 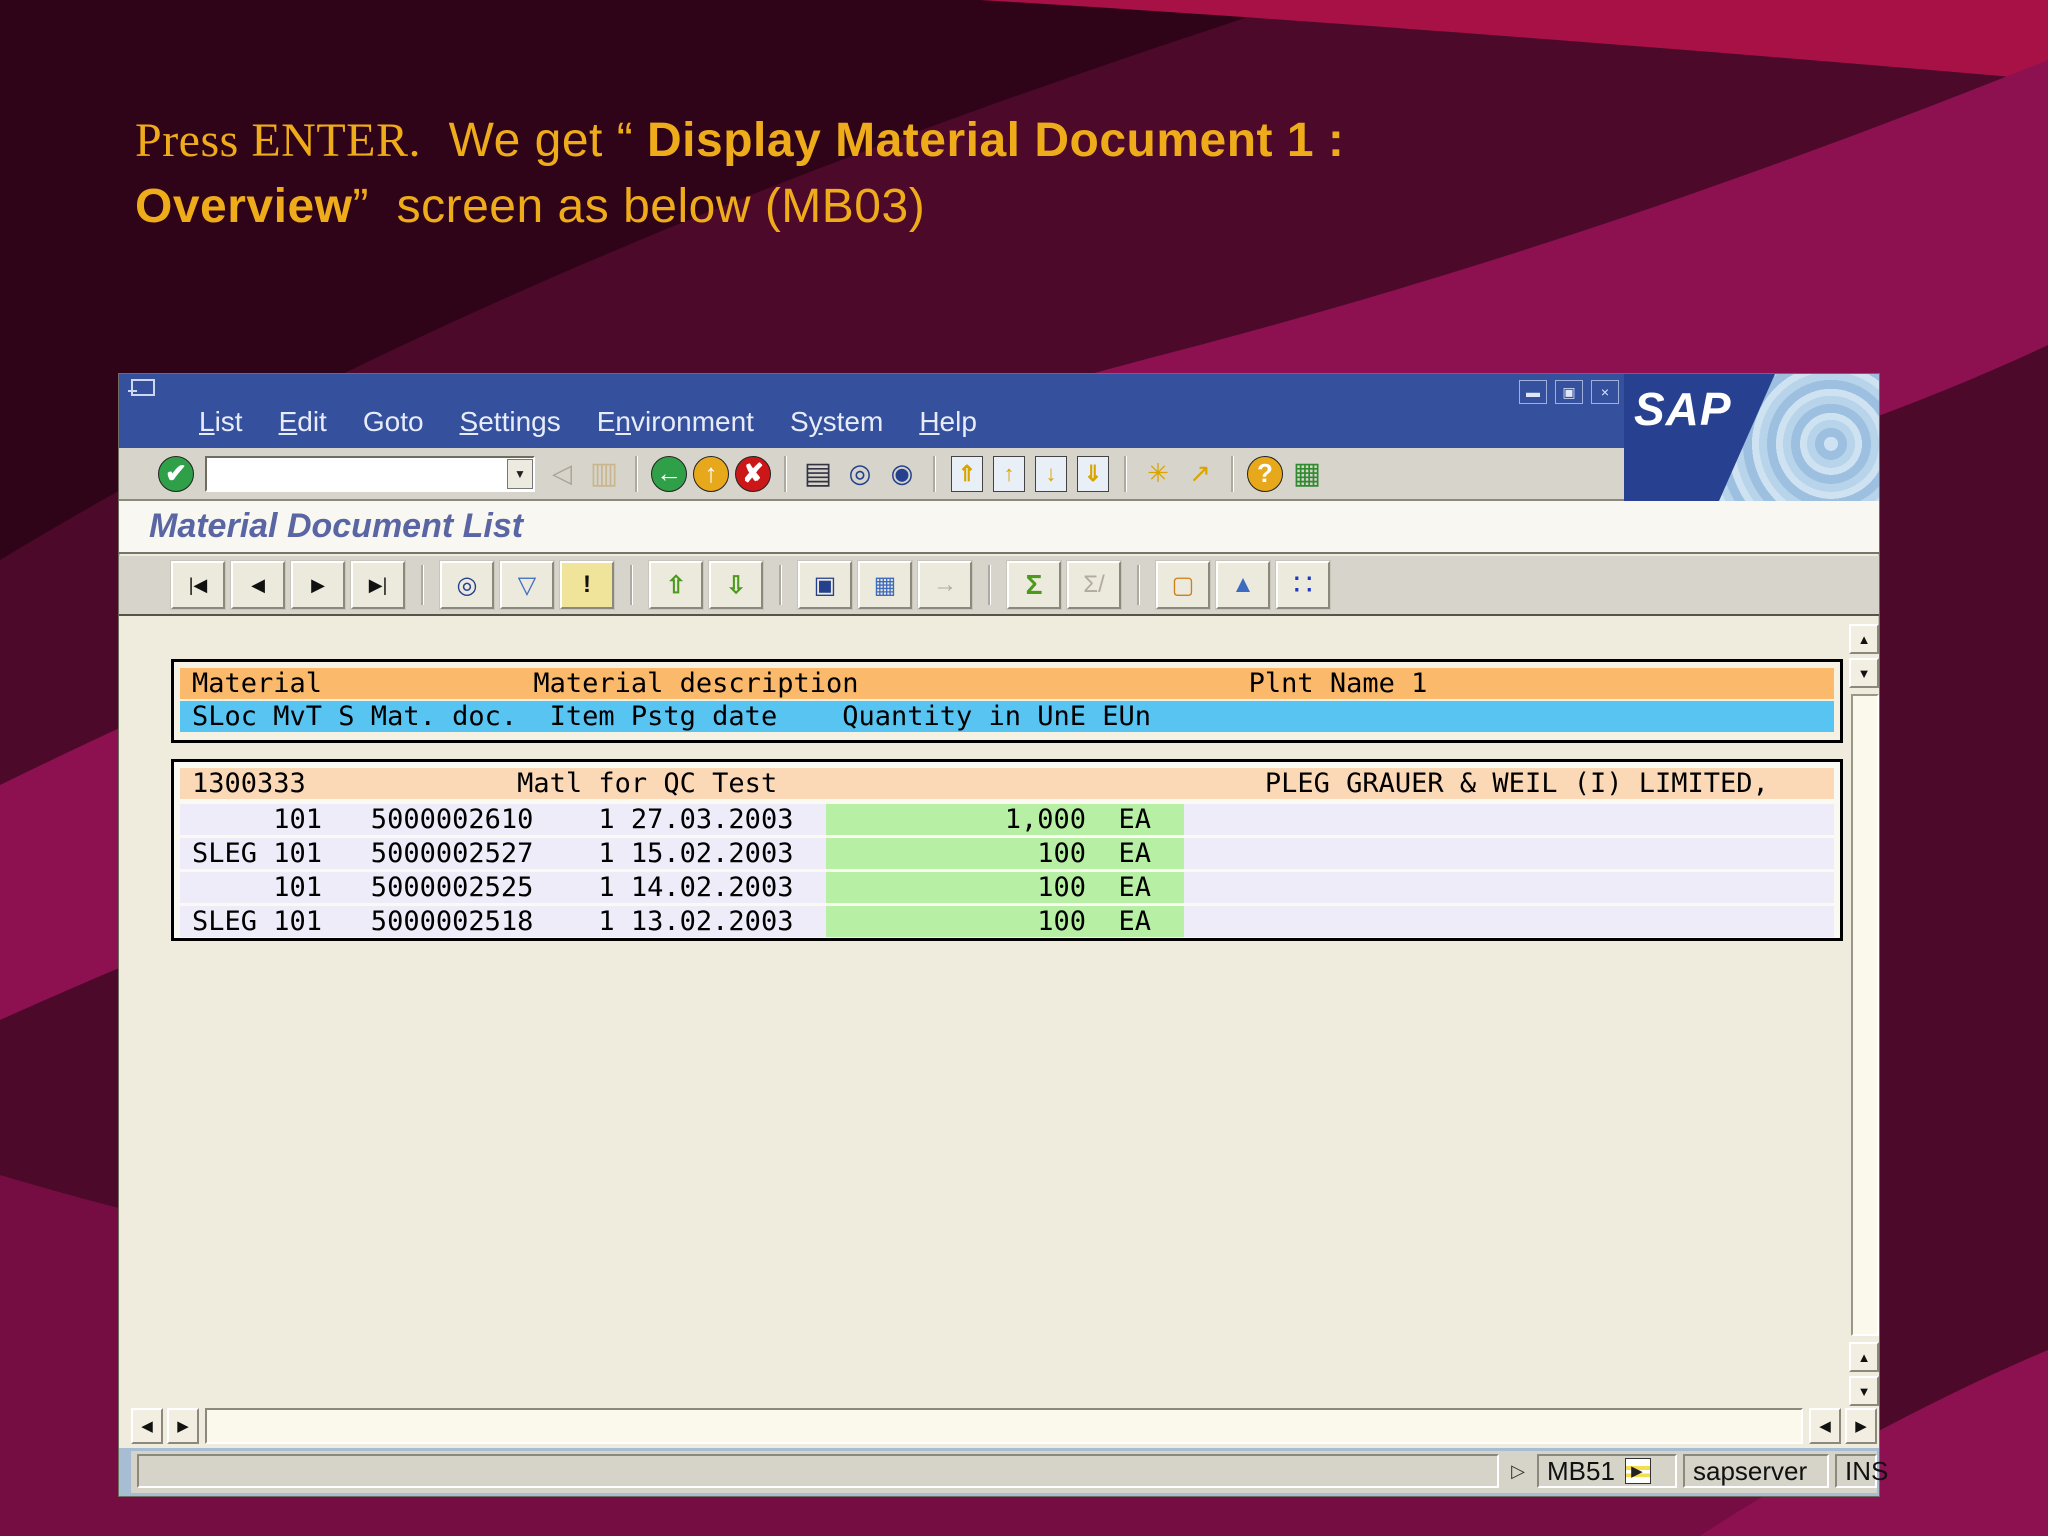 What do you see at coordinates (1051, 473) in the screenshot?
I see `next-page-icon: ↓` at bounding box center [1051, 473].